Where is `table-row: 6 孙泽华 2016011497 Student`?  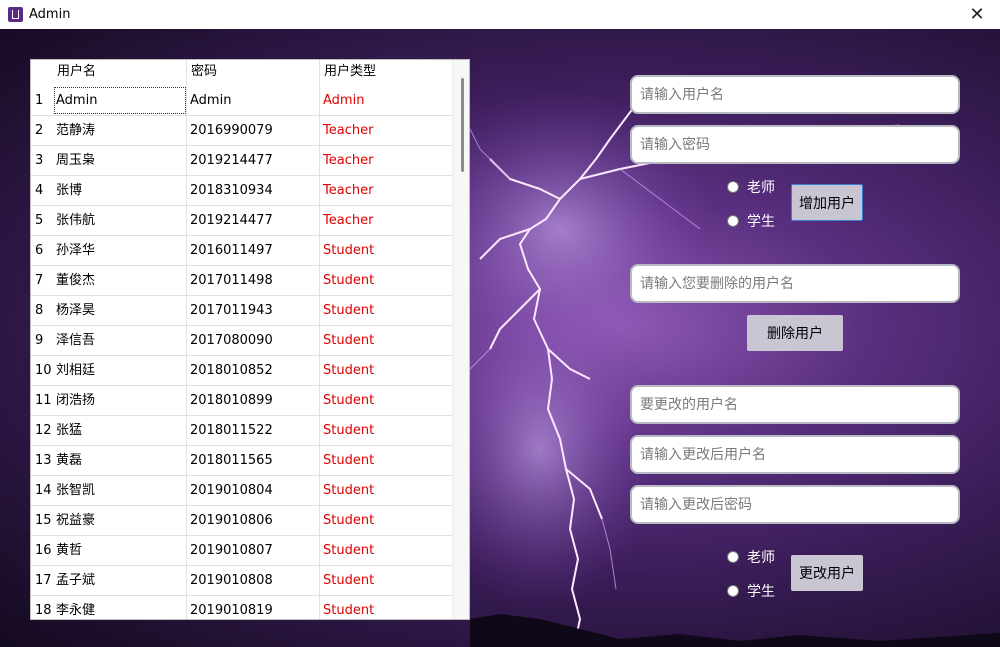
table-row: 6 孙泽华 2016011497 Student is located at coordinates (241, 251).